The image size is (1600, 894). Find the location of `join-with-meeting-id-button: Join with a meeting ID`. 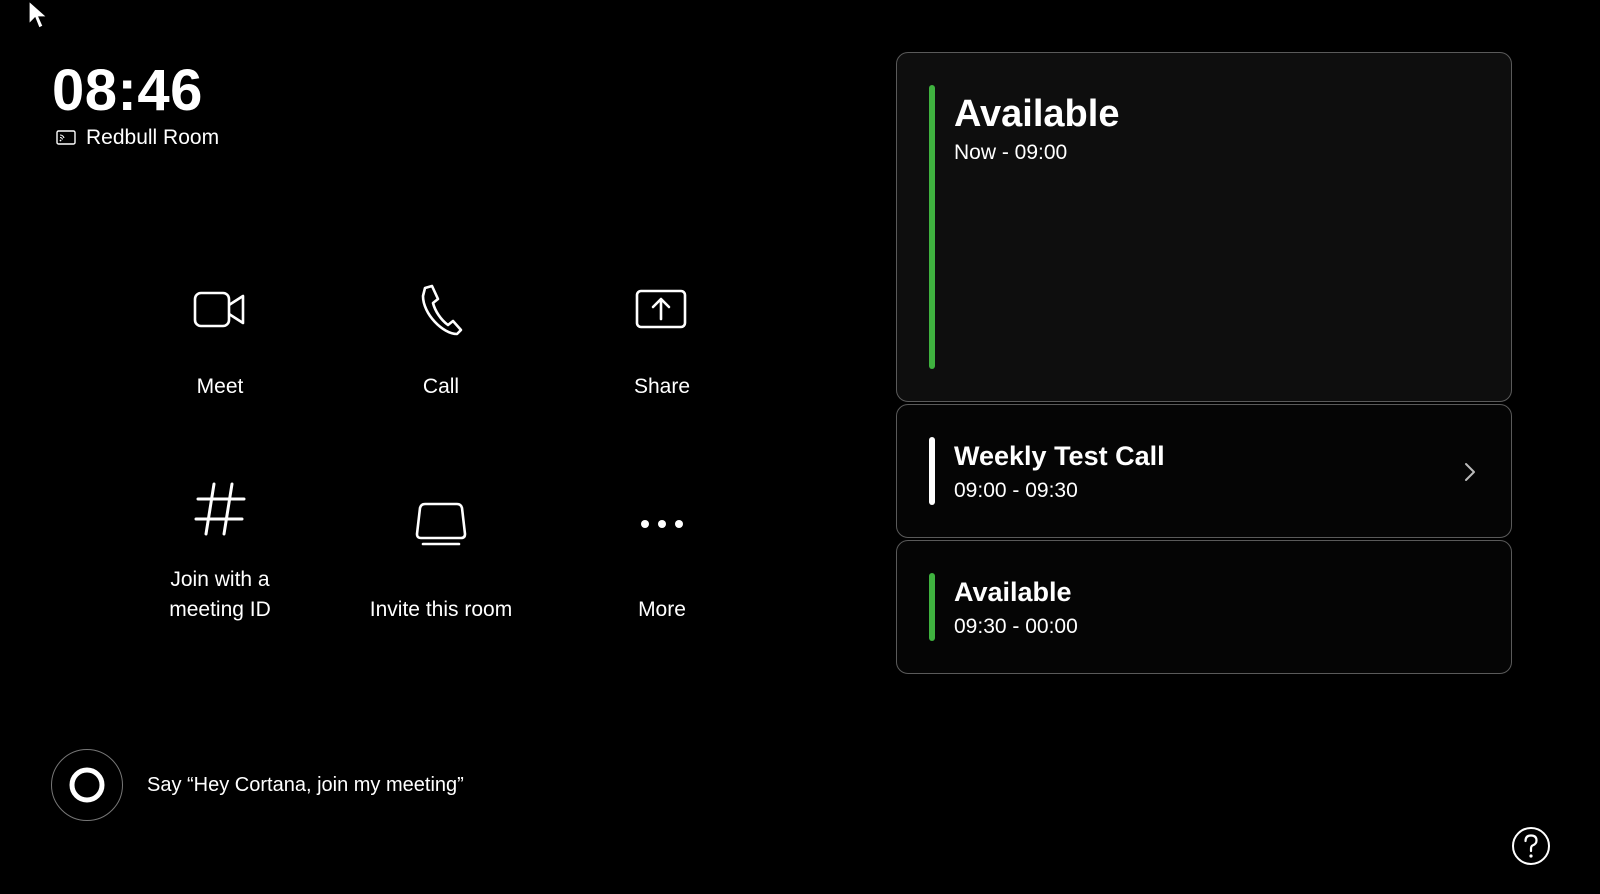

join-with-meeting-id-button: Join with a meeting ID is located at coordinates (220, 560).